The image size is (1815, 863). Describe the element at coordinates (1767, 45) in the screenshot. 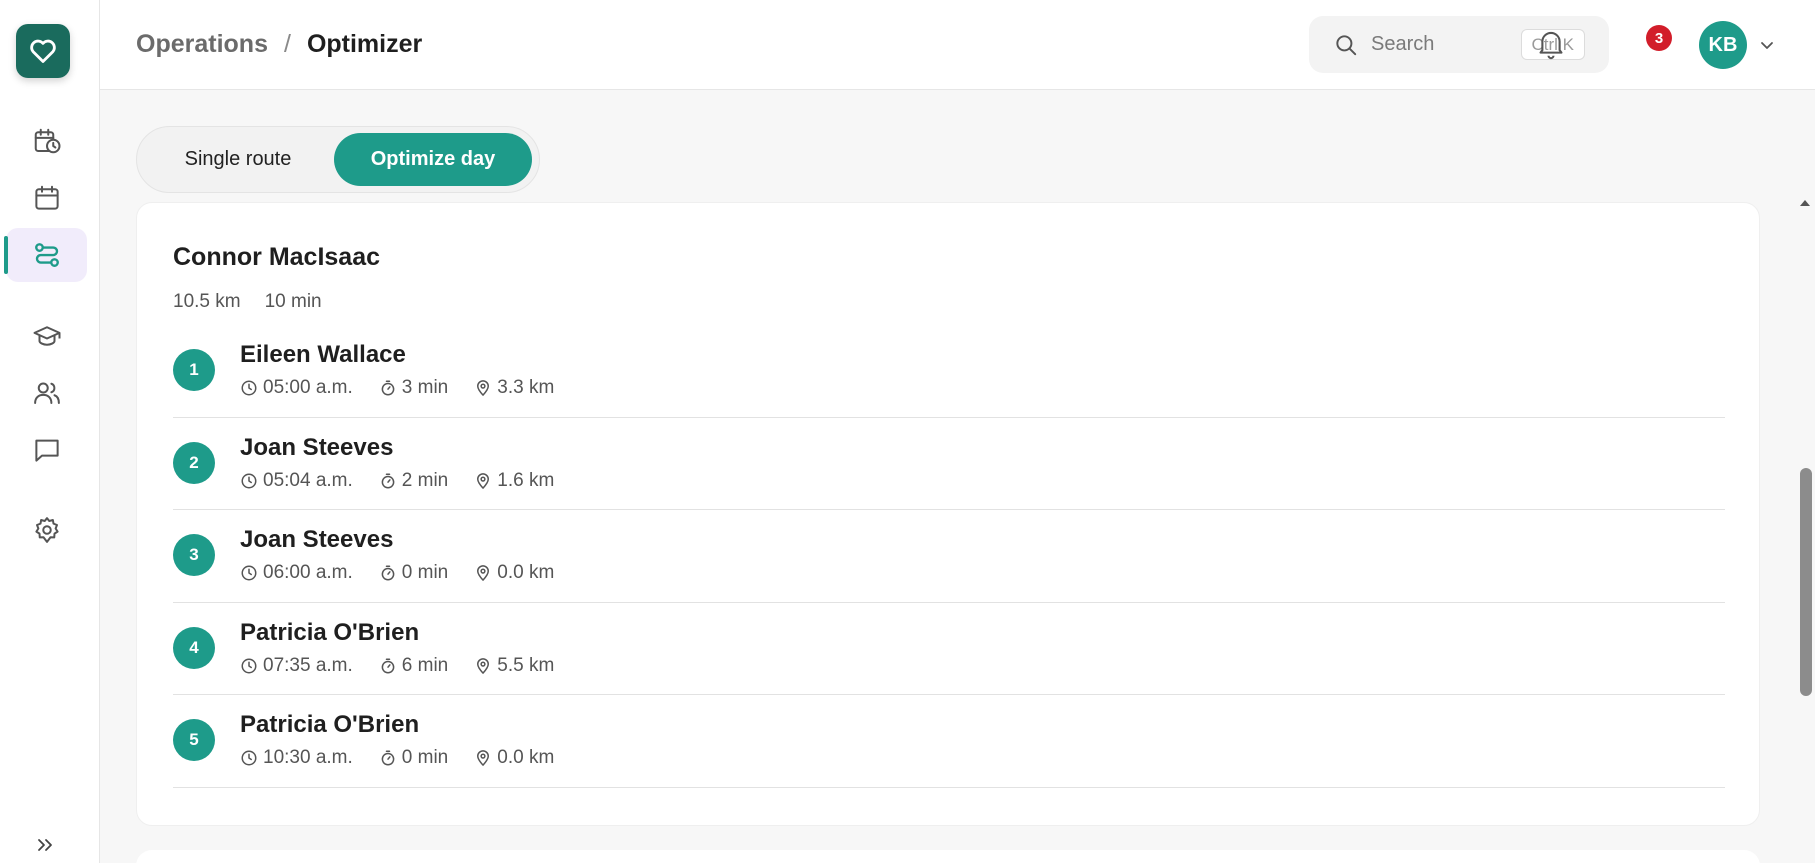

I see `account-menu-chevron-down-icon` at that location.